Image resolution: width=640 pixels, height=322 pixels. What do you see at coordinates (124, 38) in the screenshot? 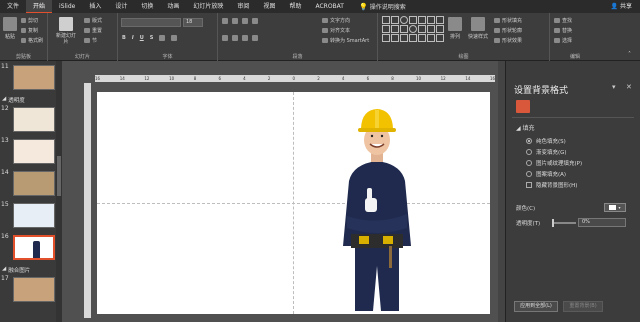
I see `bold-button: B` at bounding box center [124, 38].